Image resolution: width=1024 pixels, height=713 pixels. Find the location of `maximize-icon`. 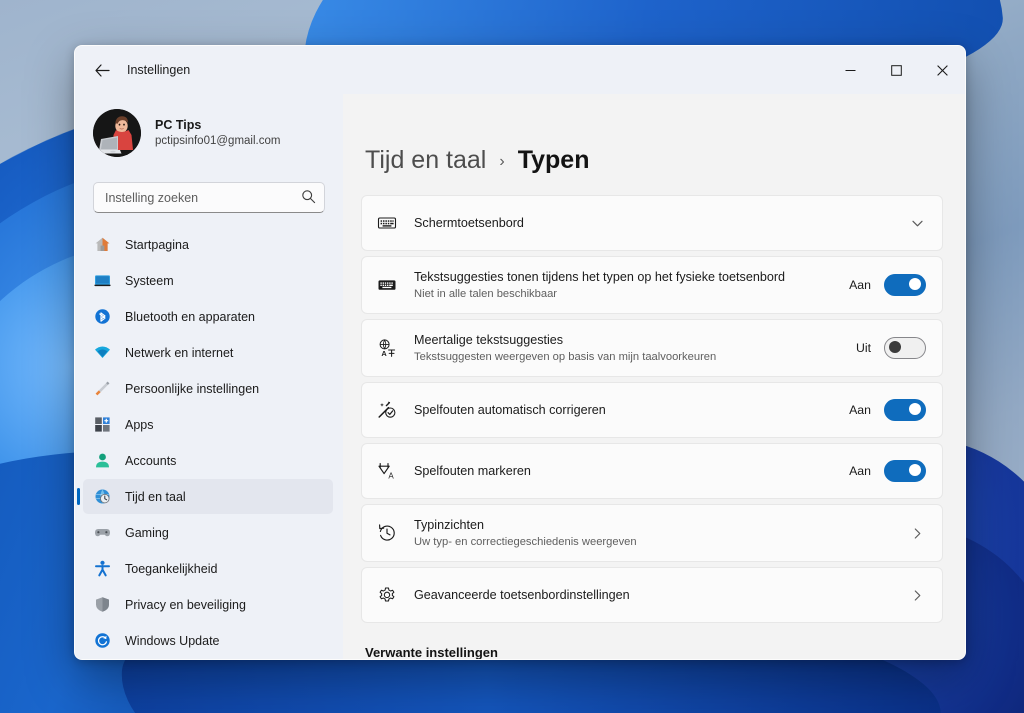

maximize-icon is located at coordinates (896, 70).